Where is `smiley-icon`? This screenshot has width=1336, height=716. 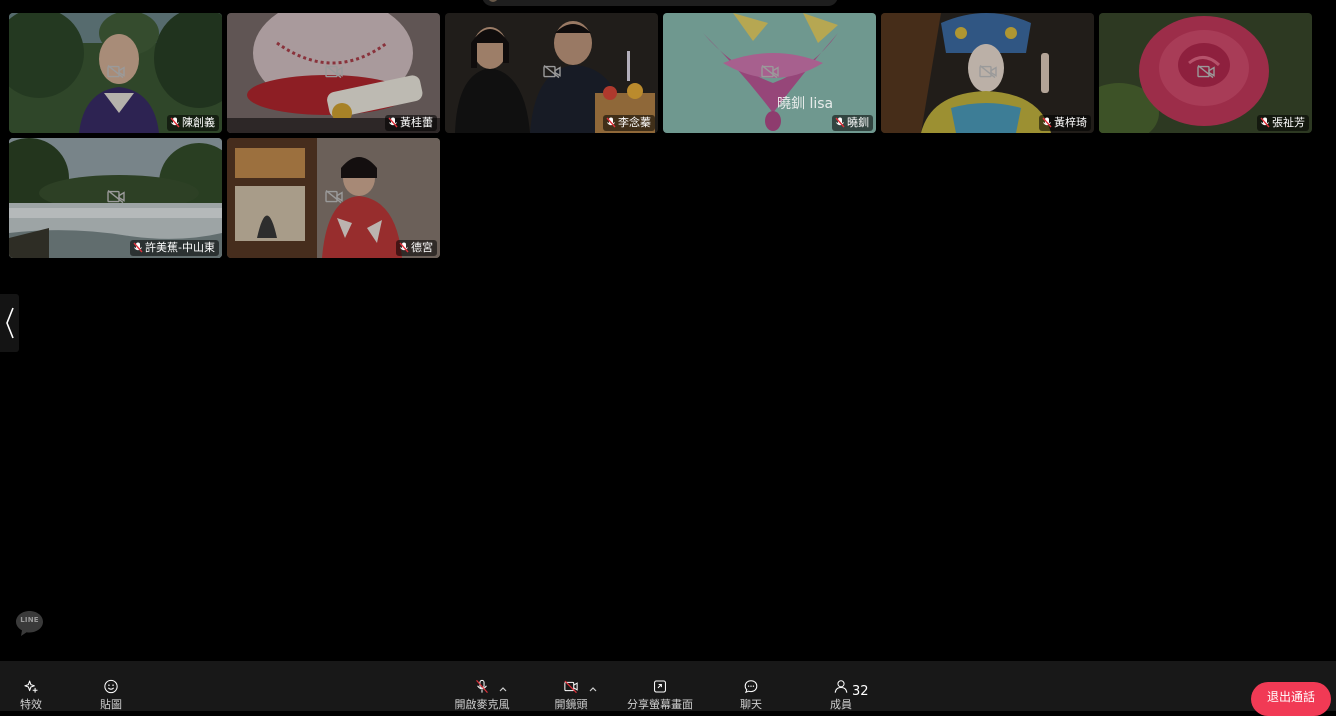
smiley-icon is located at coordinates (111, 686).